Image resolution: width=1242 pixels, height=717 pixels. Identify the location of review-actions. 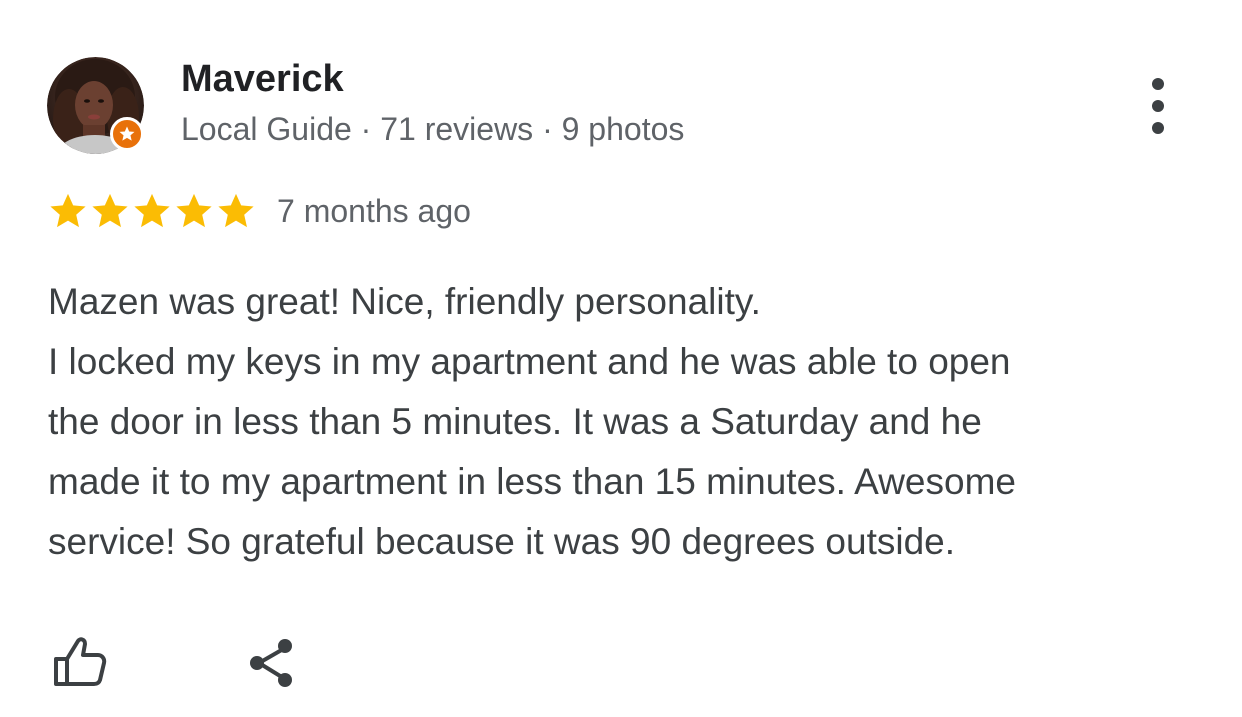
(176, 662).